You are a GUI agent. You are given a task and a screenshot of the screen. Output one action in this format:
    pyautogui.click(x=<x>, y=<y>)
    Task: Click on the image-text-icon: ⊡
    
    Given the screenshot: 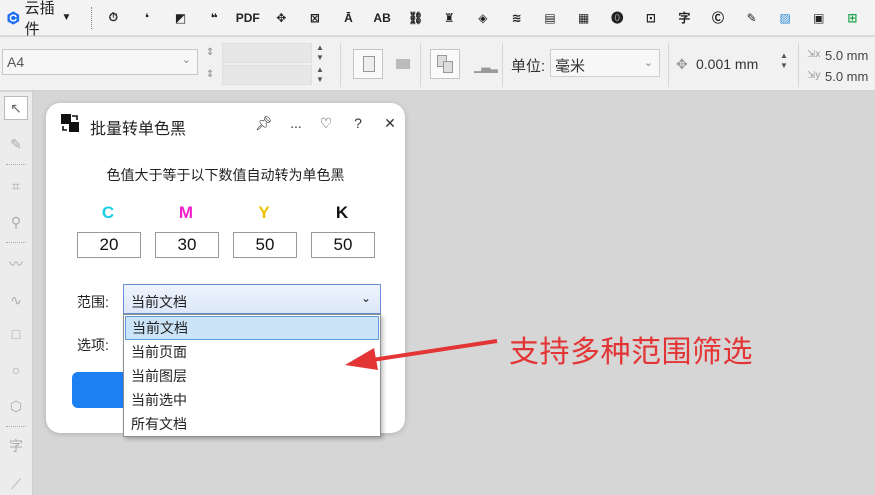 What is the action you would take?
    pyautogui.click(x=651, y=18)
    